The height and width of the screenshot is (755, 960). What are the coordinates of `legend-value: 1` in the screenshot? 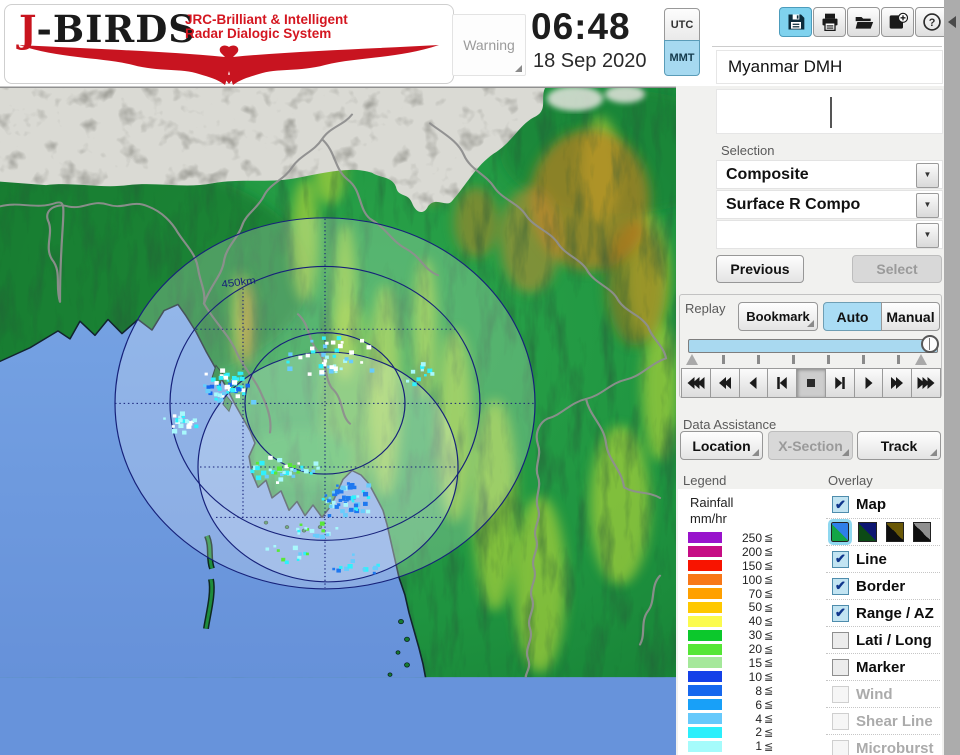 It's located at (758, 746).